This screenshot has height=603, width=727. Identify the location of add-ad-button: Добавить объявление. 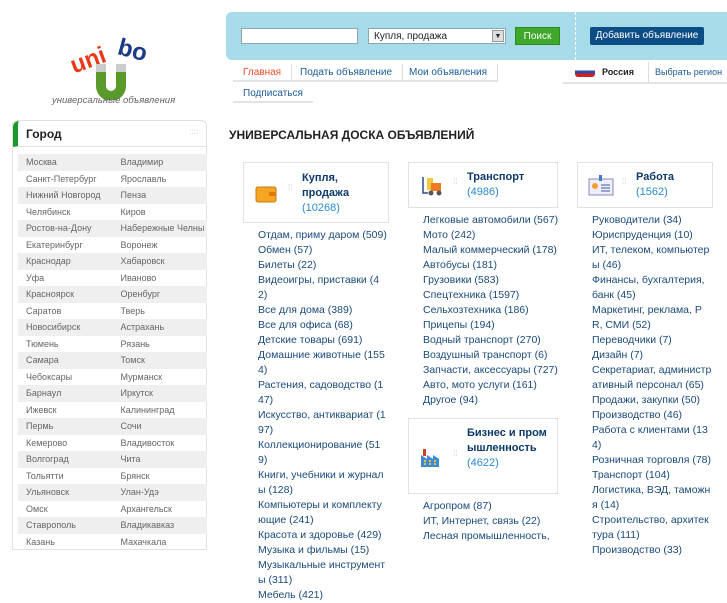
(647, 36).